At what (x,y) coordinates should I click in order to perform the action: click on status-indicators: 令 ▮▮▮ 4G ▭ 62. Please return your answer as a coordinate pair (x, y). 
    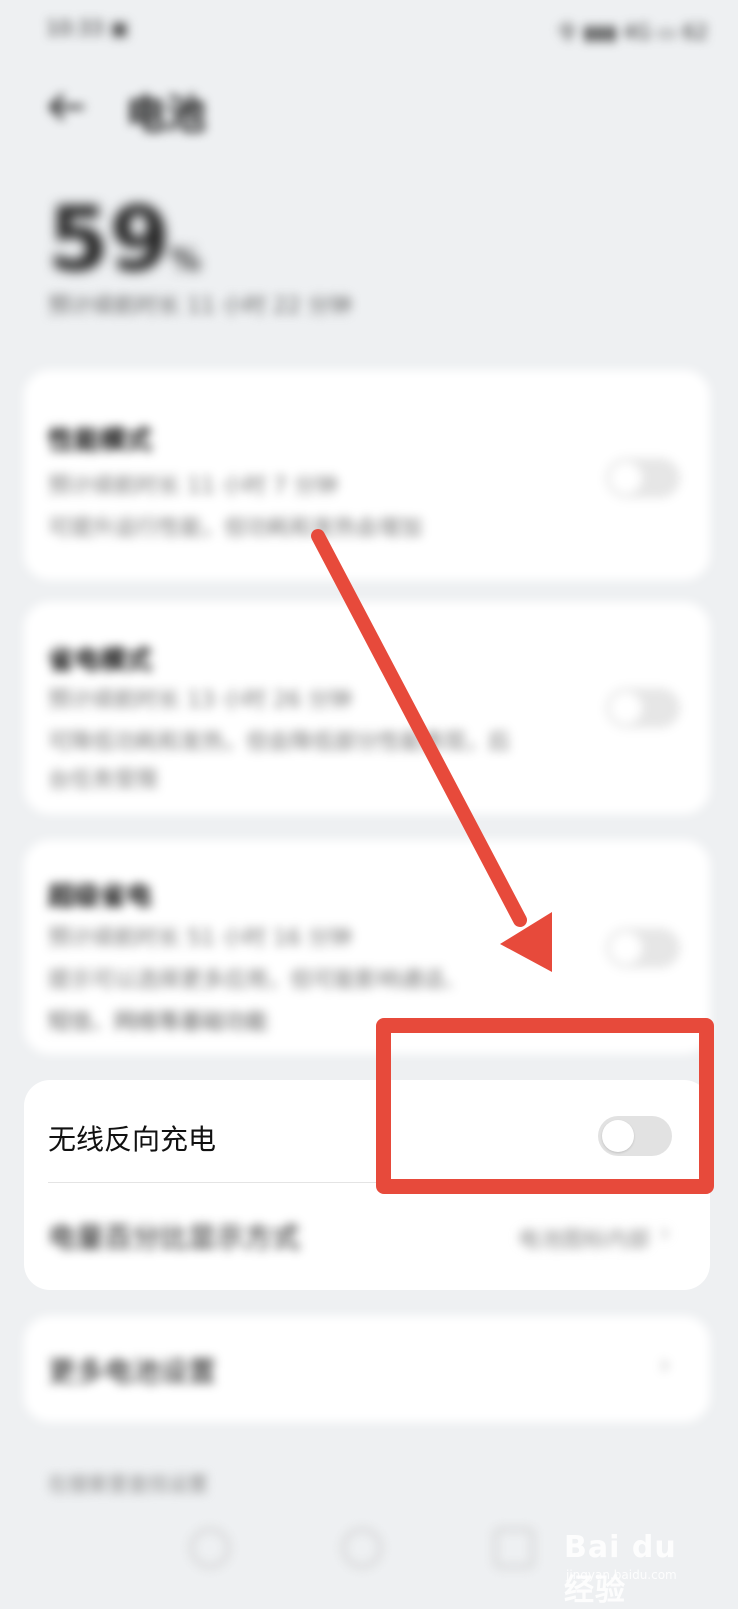
    Looking at the image, I should click on (632, 32).